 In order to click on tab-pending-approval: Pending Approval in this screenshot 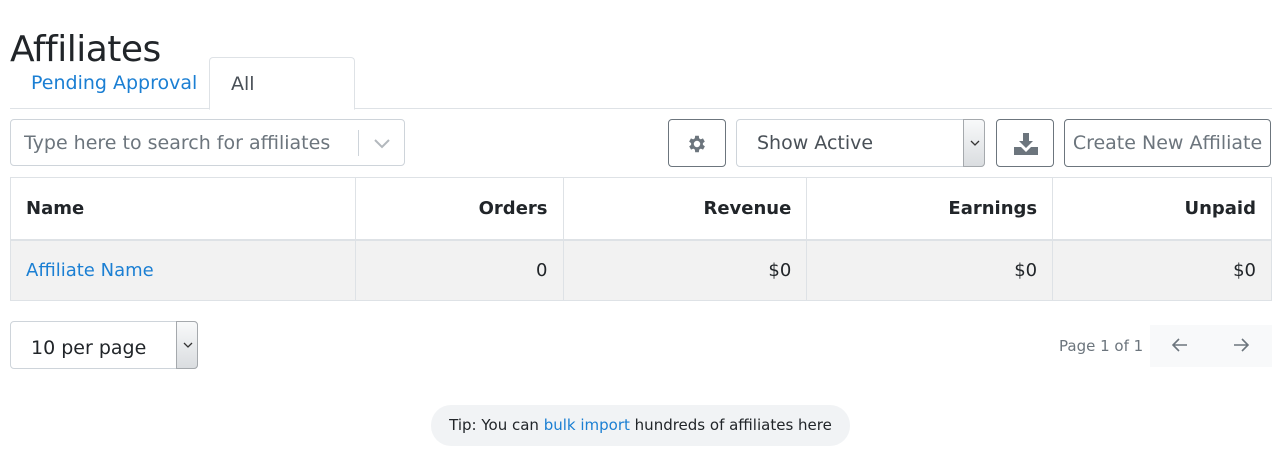, I will do `click(114, 83)`.